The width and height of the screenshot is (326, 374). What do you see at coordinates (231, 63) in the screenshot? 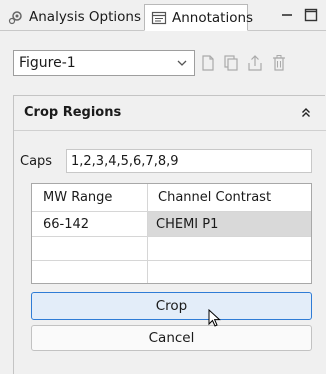
I see `copy-figure-icon` at bounding box center [231, 63].